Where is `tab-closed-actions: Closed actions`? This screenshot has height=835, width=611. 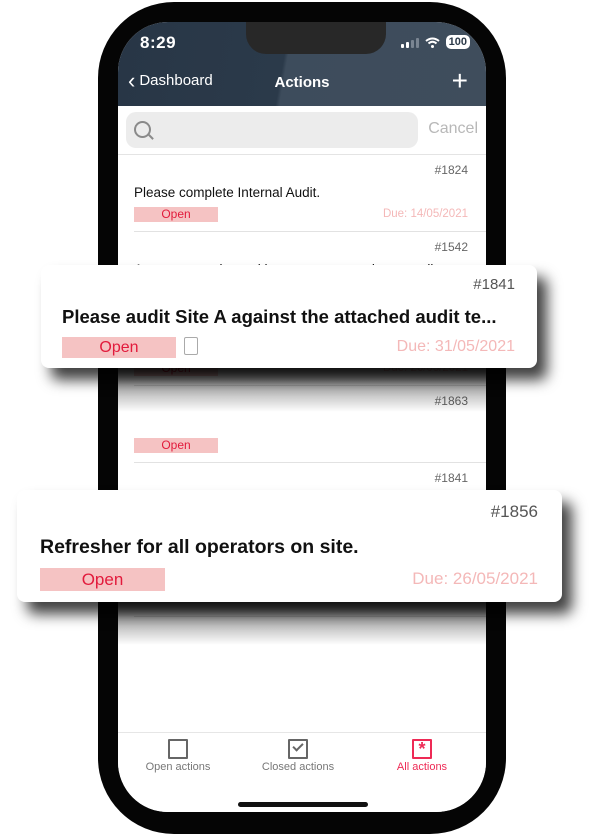 tab-closed-actions: Closed actions is located at coordinates (298, 756).